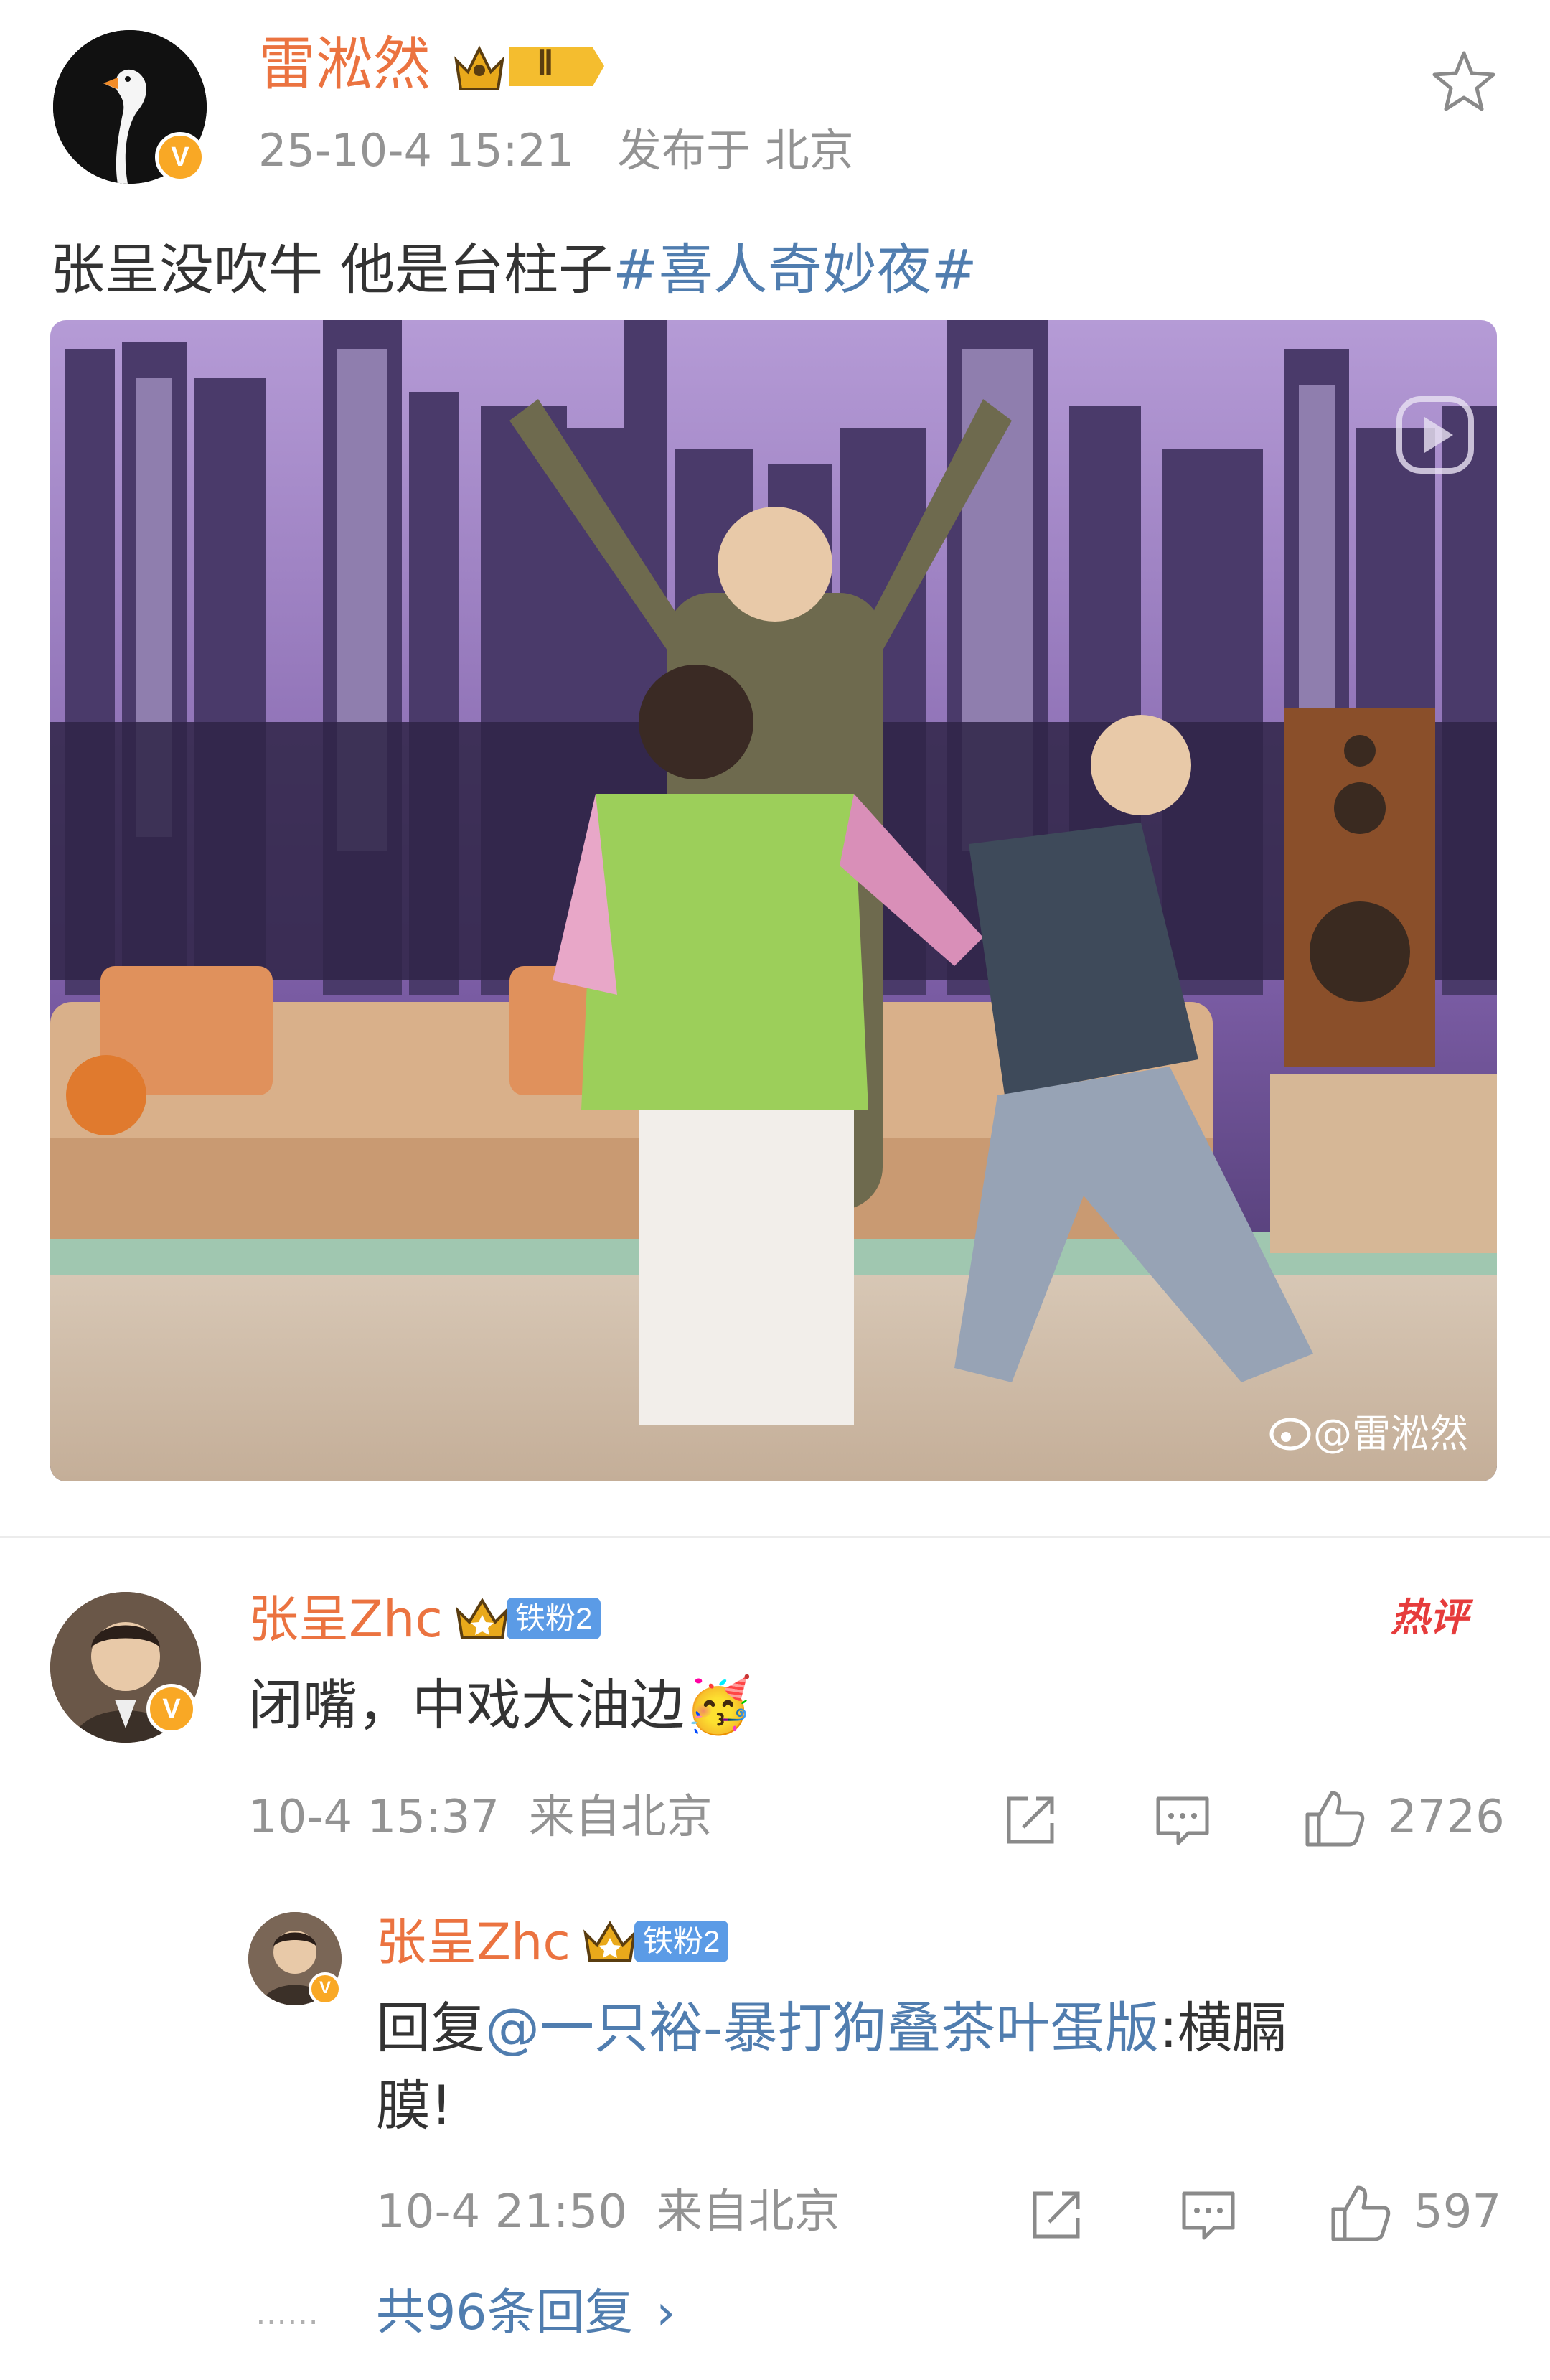 Image resolution: width=1550 pixels, height=2380 pixels. Describe the element at coordinates (416, 150) in the screenshot. I see `post-timestamp: 25-10-4 15:21` at that location.